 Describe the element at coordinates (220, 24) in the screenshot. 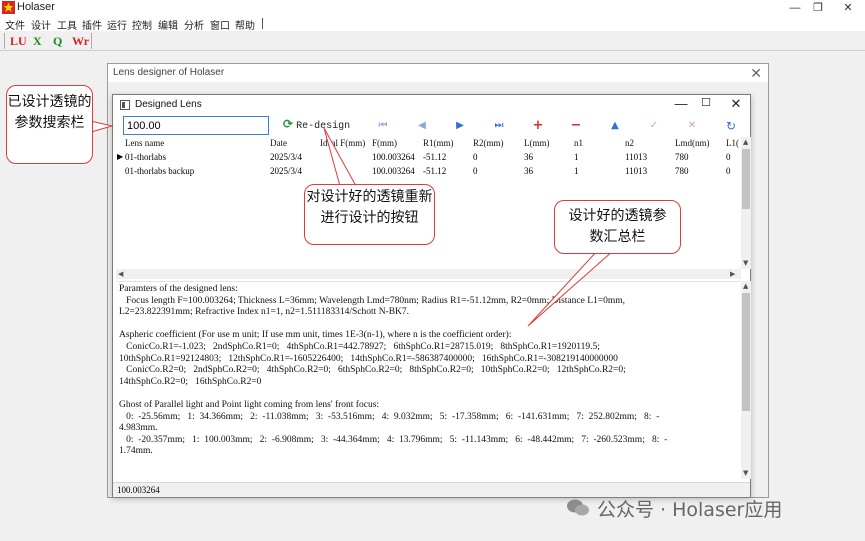

I see `menu-window: 窗口` at that location.